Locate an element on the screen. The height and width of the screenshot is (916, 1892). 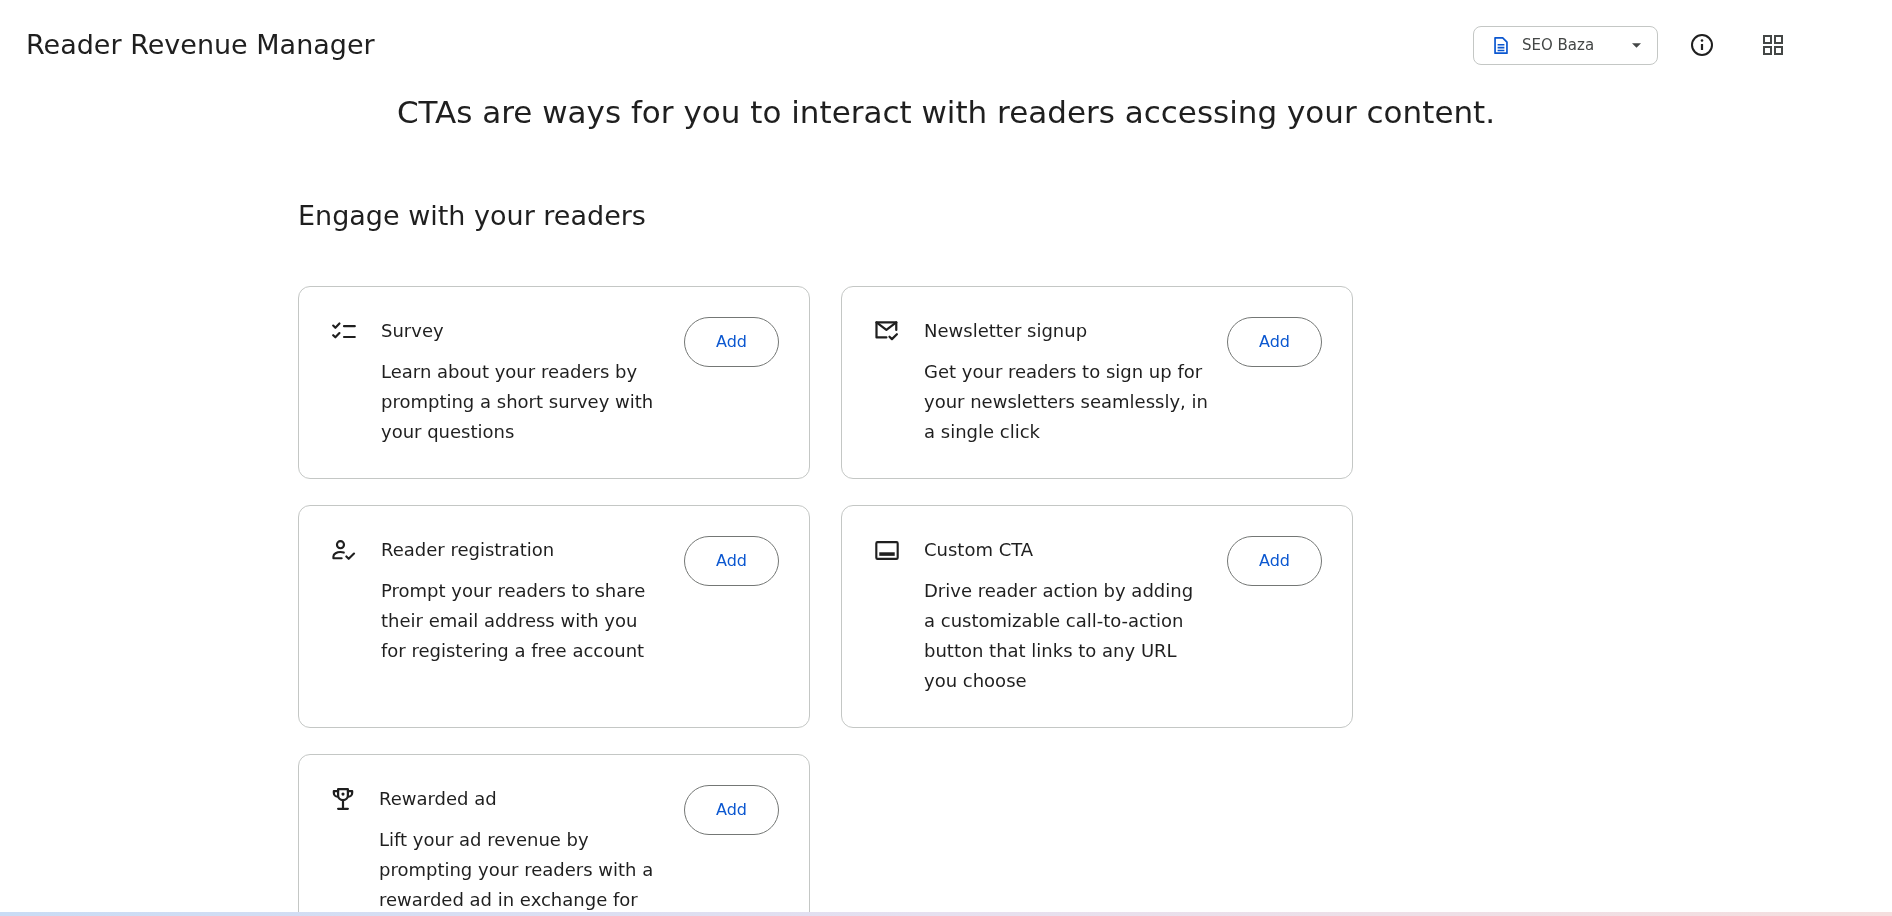
card-title: Newsletter signup is located at coordinates (1006, 331).